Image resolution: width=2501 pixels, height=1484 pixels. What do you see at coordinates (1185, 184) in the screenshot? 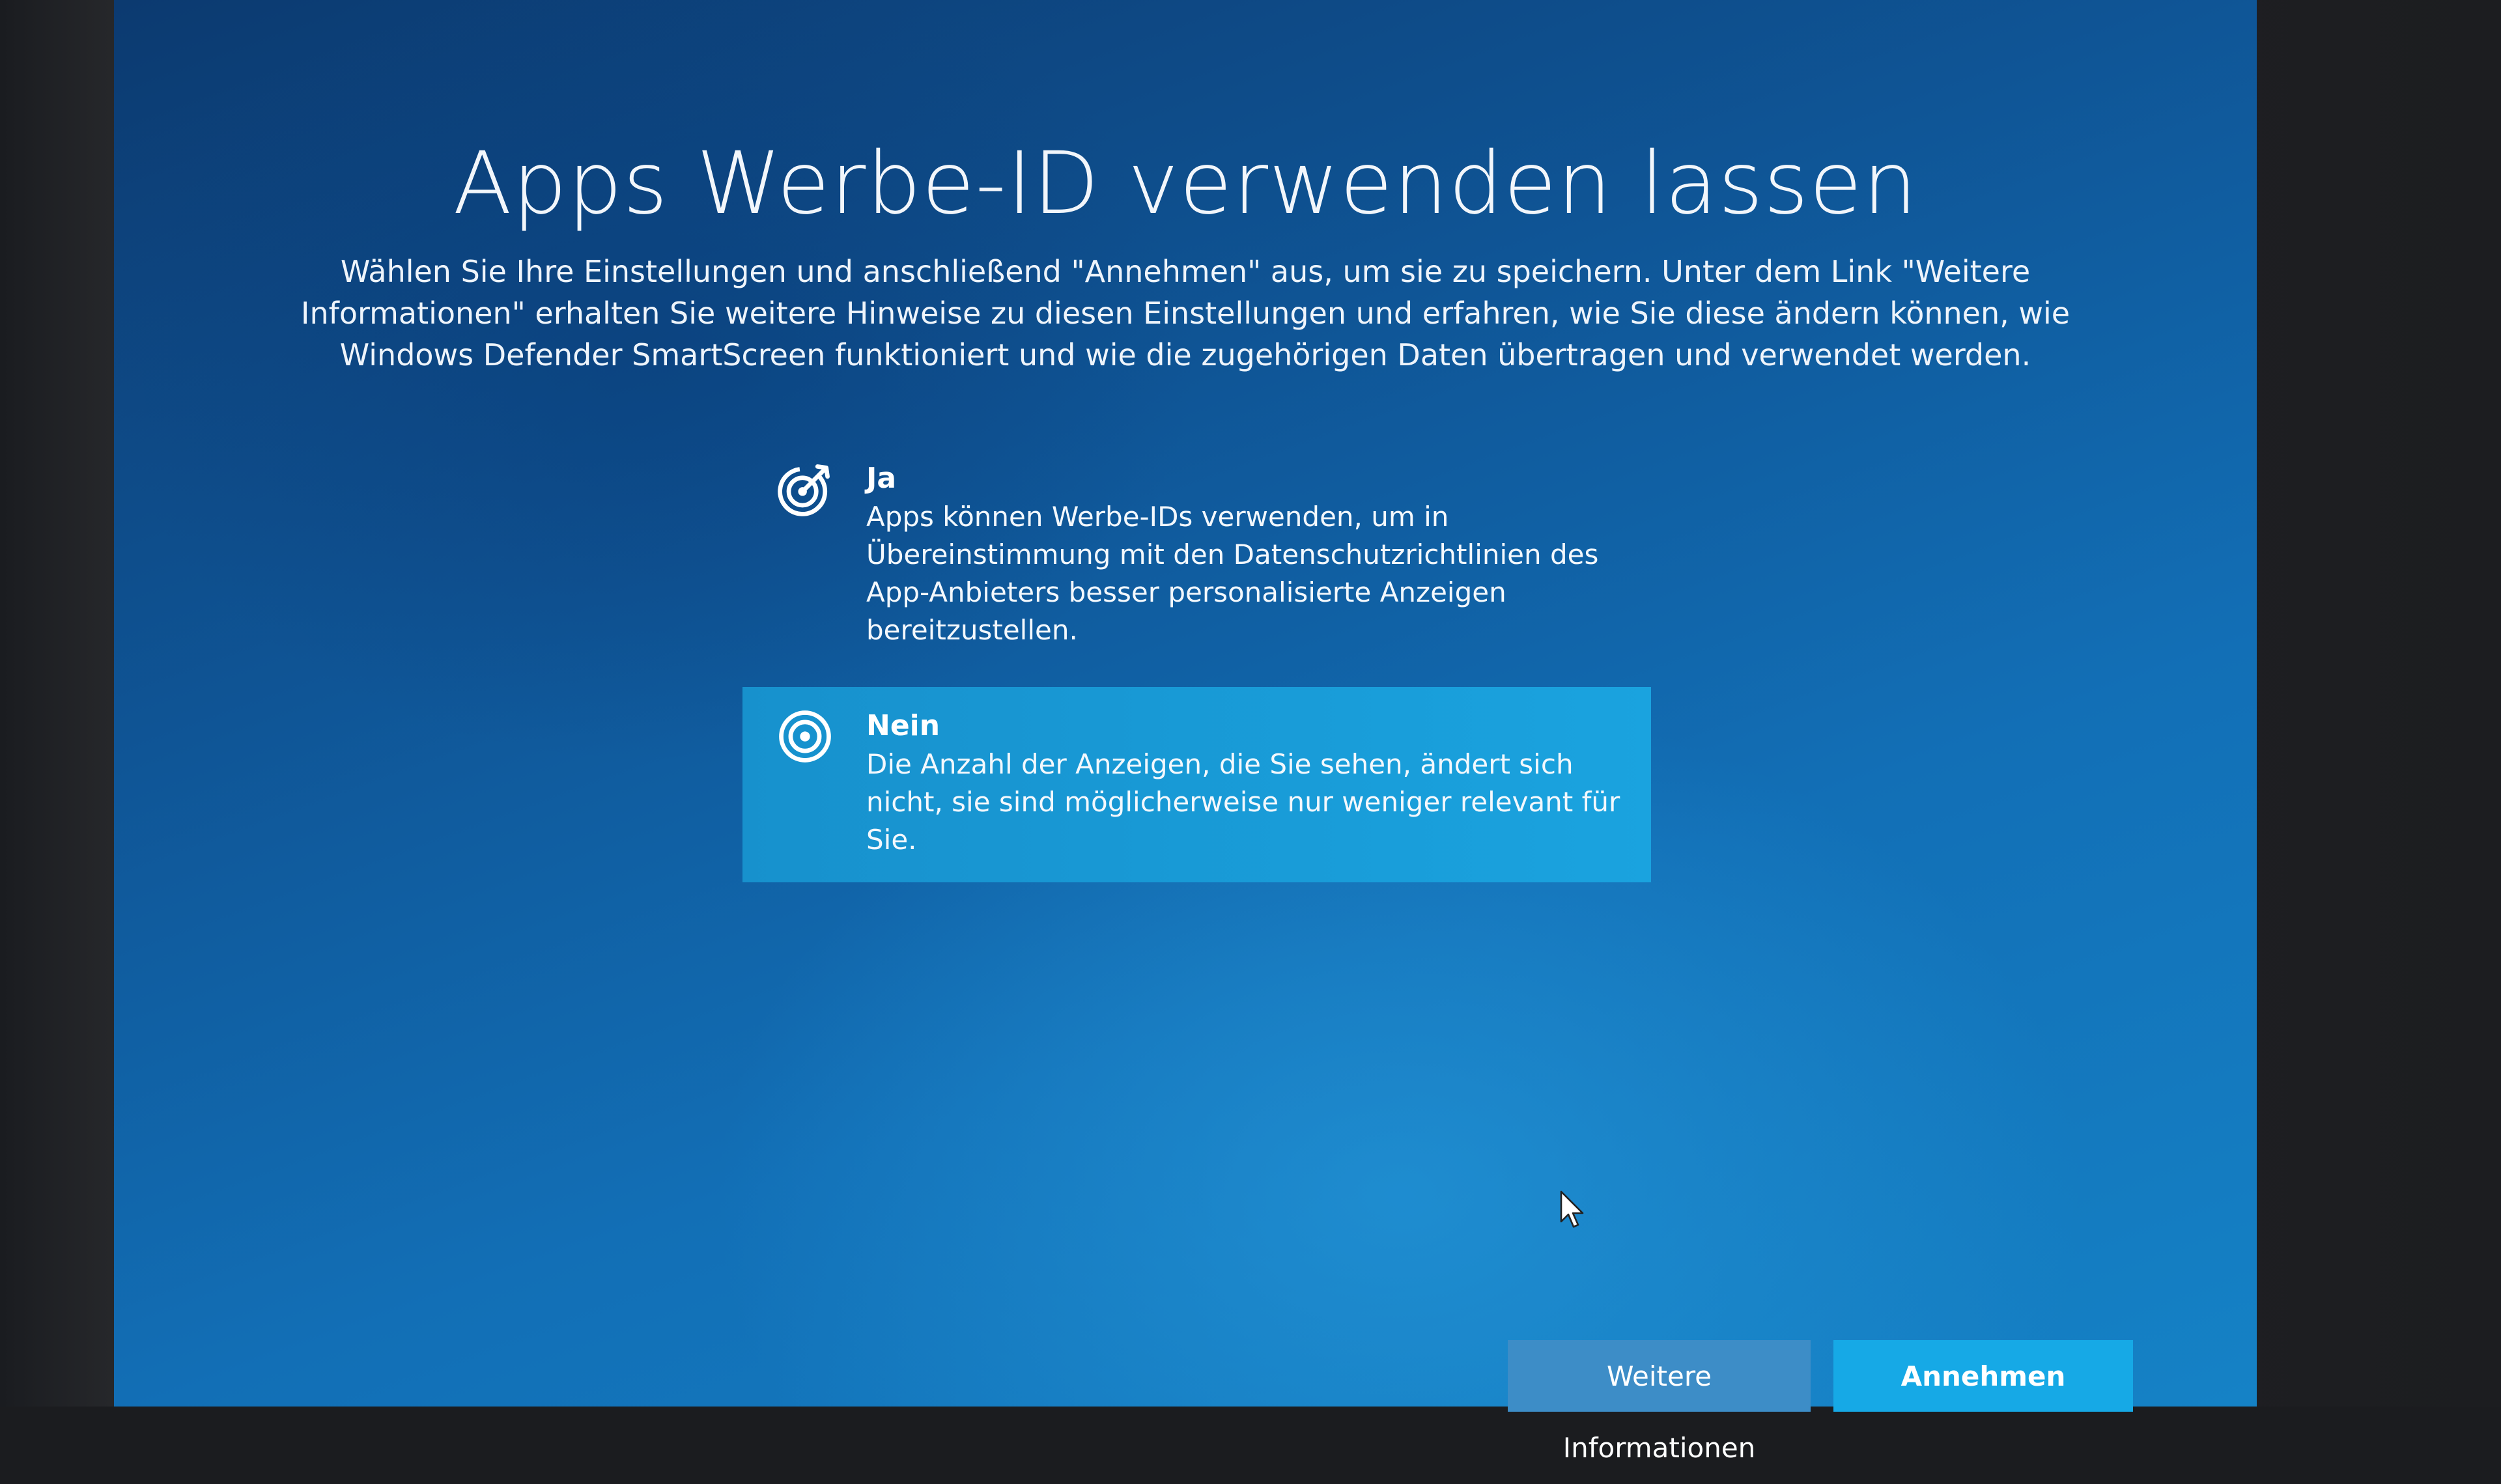
I see `page-title: Apps Werbe-ID verwenden lassen` at bounding box center [1185, 184].